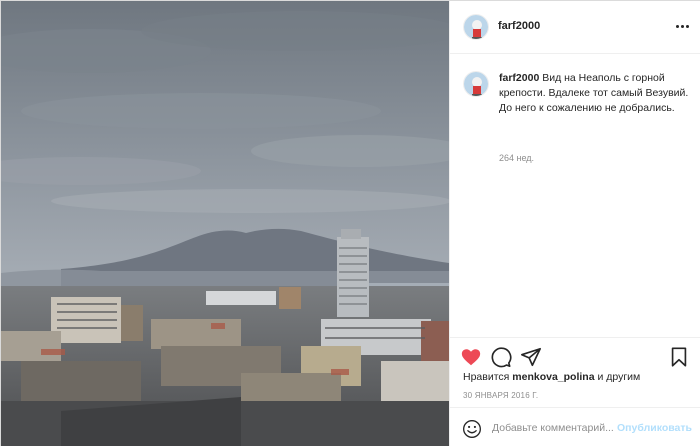  What do you see at coordinates (472, 358) in the screenshot?
I see `like-heart-icon` at bounding box center [472, 358].